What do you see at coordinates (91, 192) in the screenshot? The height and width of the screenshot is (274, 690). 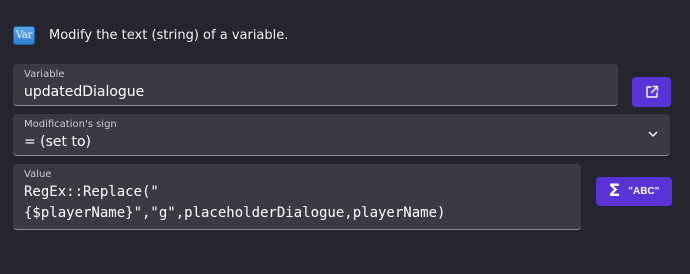 I see `value-expression-line: RegEx::Replace("` at bounding box center [91, 192].